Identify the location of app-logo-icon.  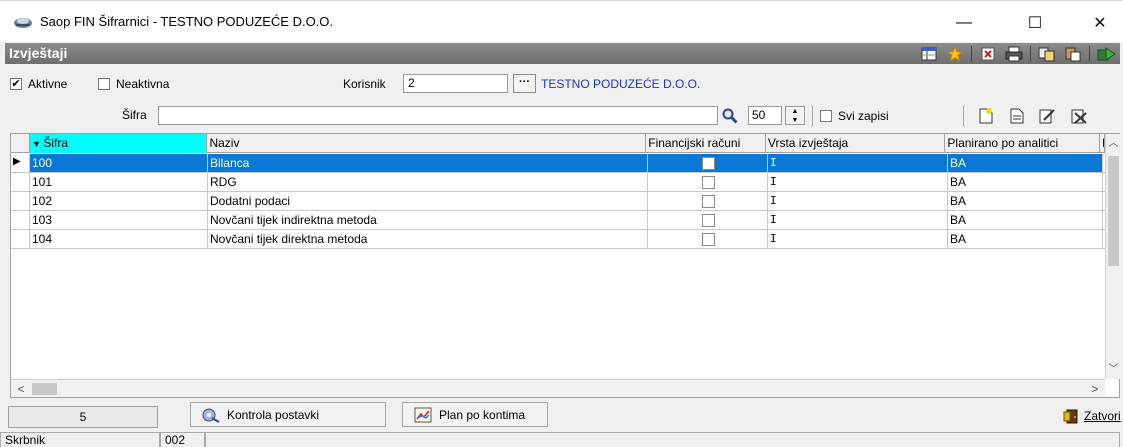
(23, 23).